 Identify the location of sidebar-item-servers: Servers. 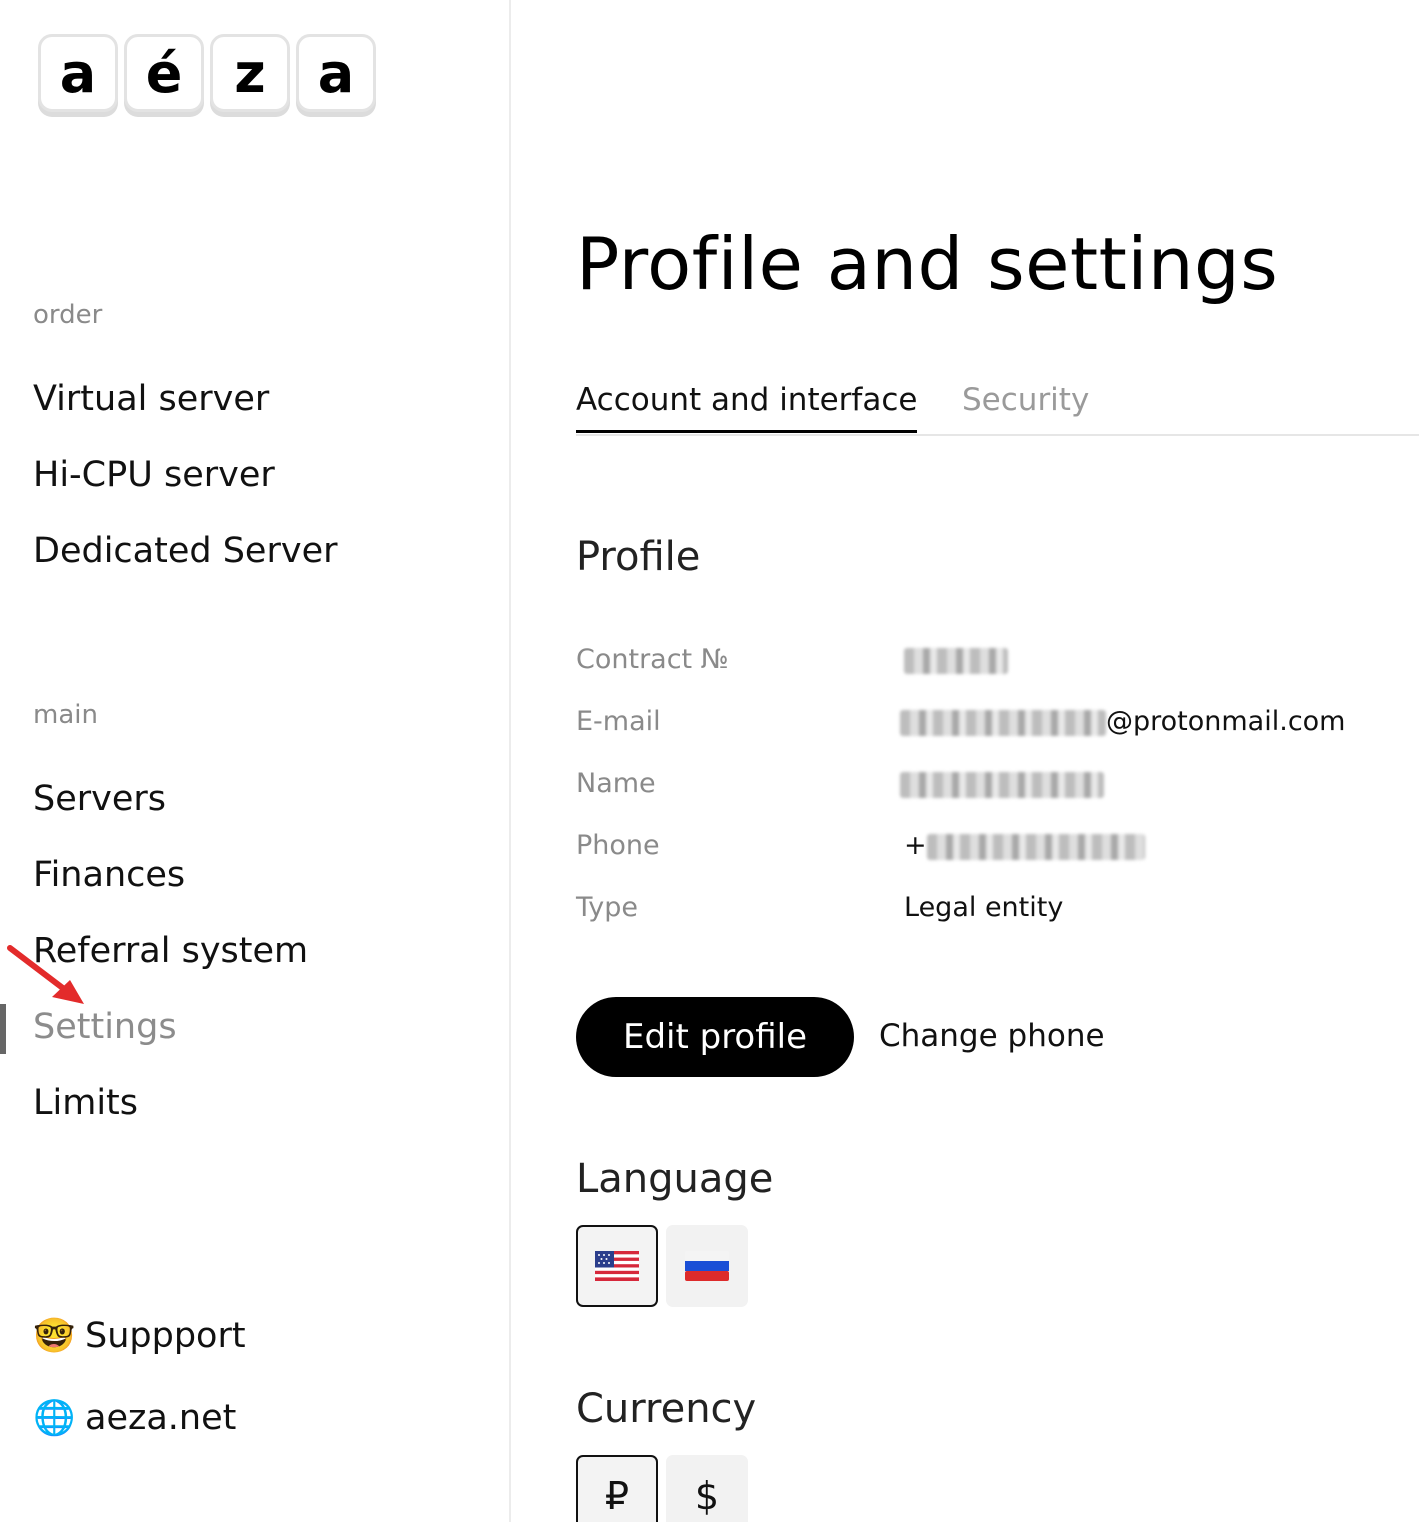
(99, 799).